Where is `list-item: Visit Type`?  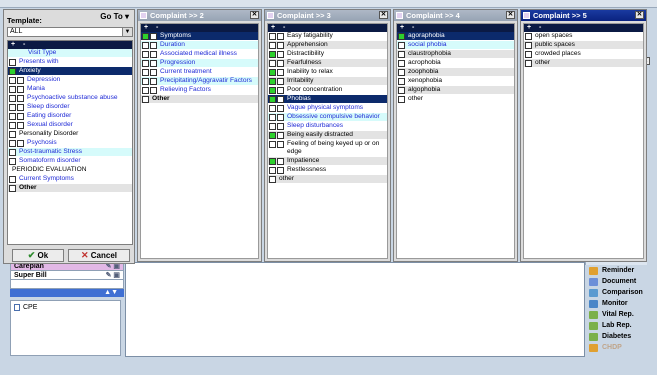
list-item: Visit Type is located at coordinates (70, 53).